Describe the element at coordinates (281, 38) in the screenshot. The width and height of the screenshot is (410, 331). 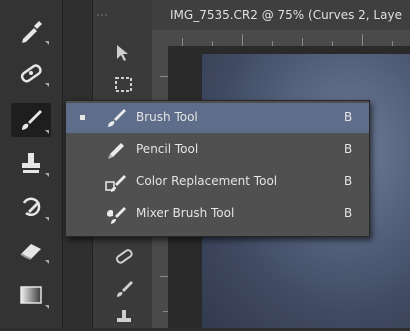
I see `horizontal-ruler` at that location.